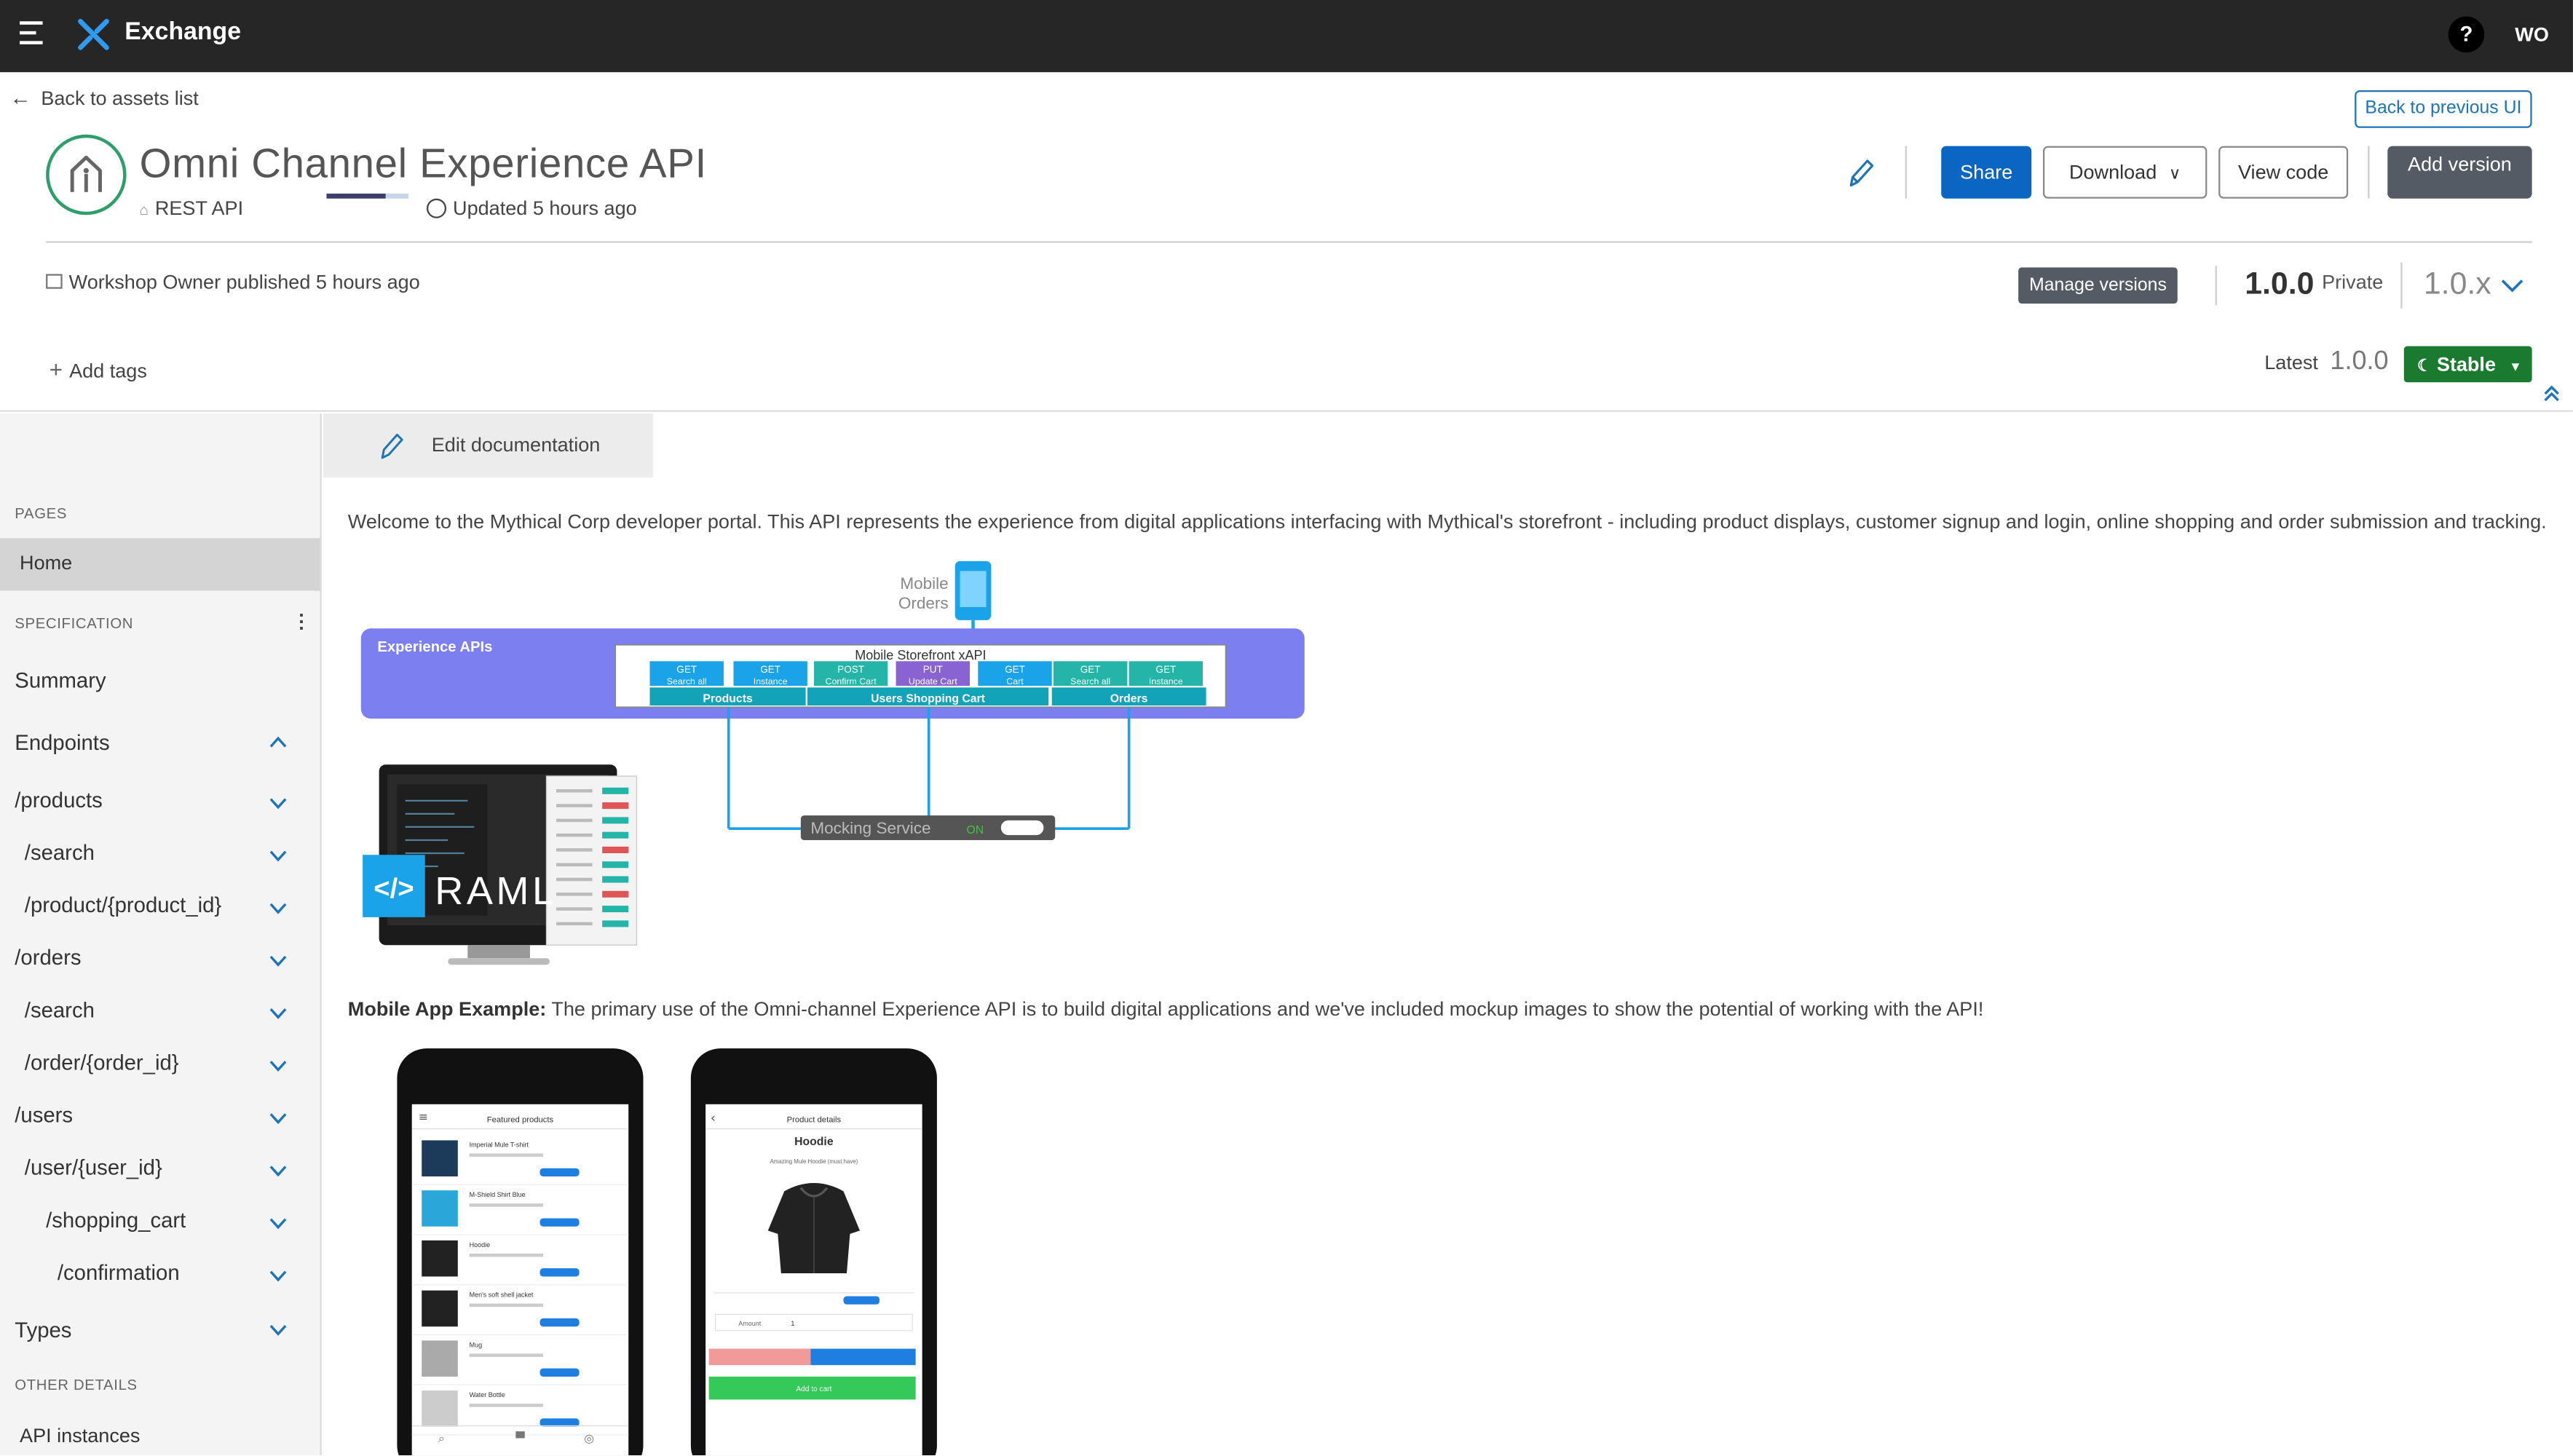 This screenshot has width=2573, height=1456. Describe the element at coordinates (94, 35) in the screenshot. I see `exchange-logo-icon` at that location.